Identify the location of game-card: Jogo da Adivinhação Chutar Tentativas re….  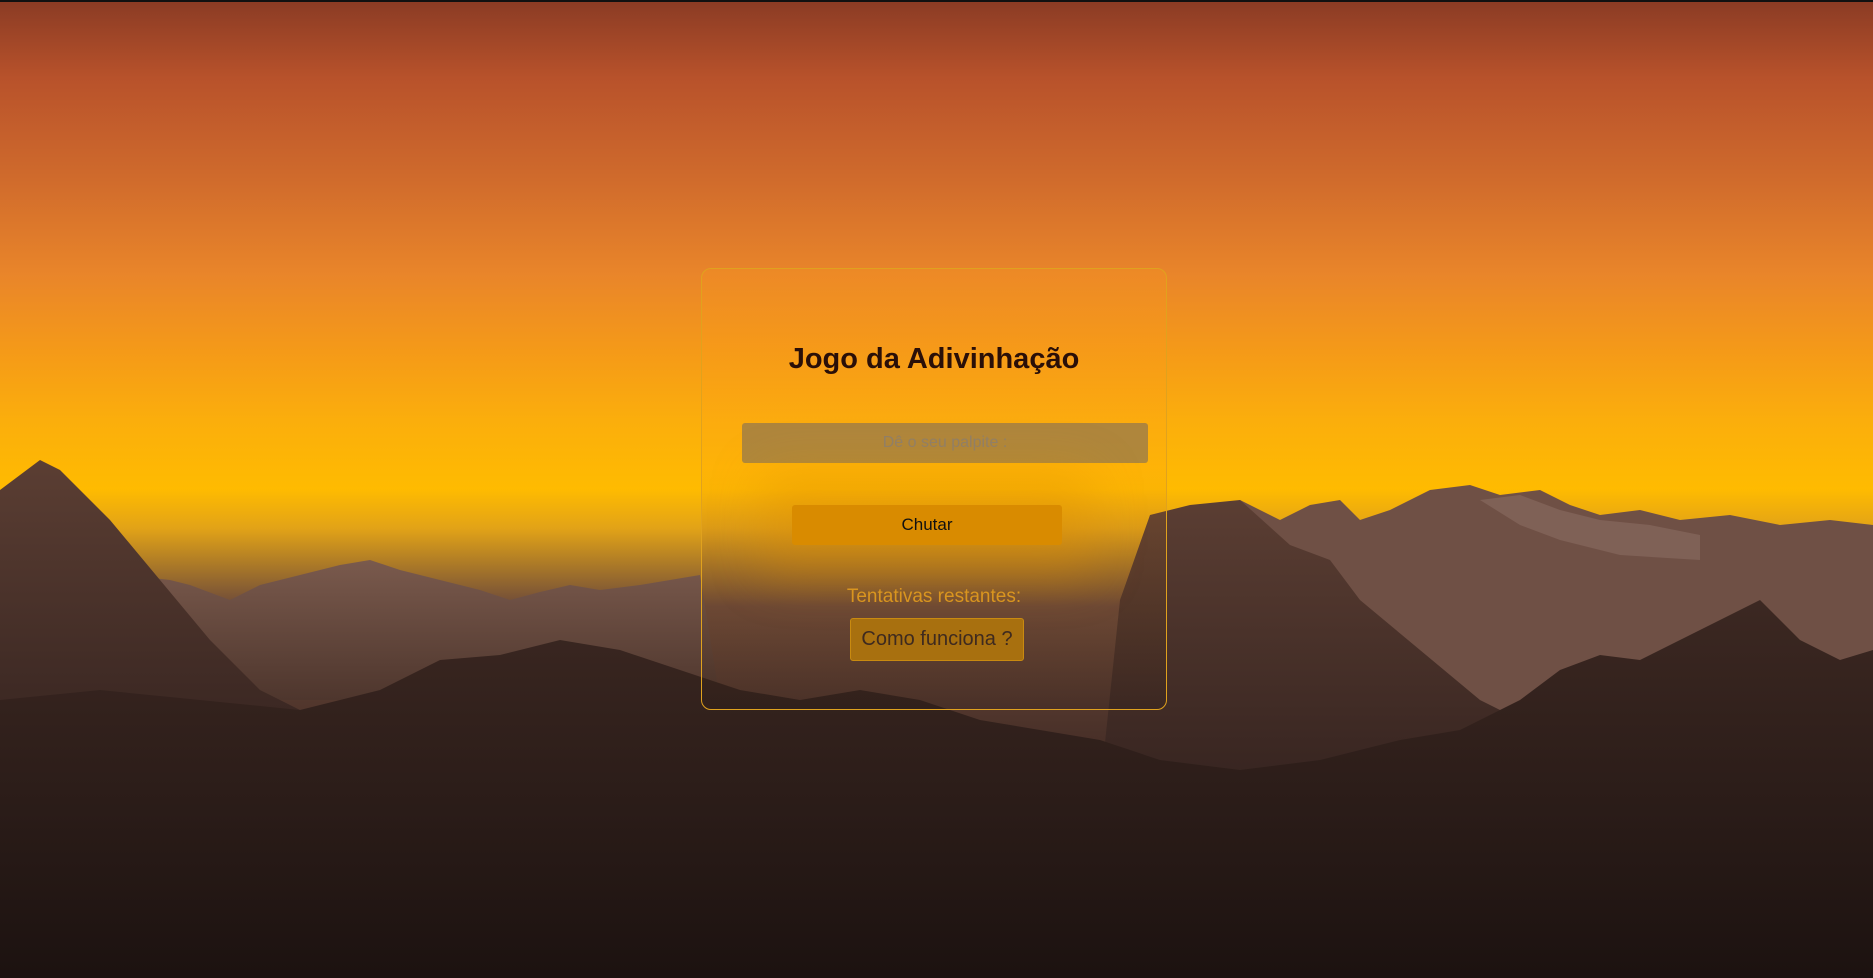
(934, 489).